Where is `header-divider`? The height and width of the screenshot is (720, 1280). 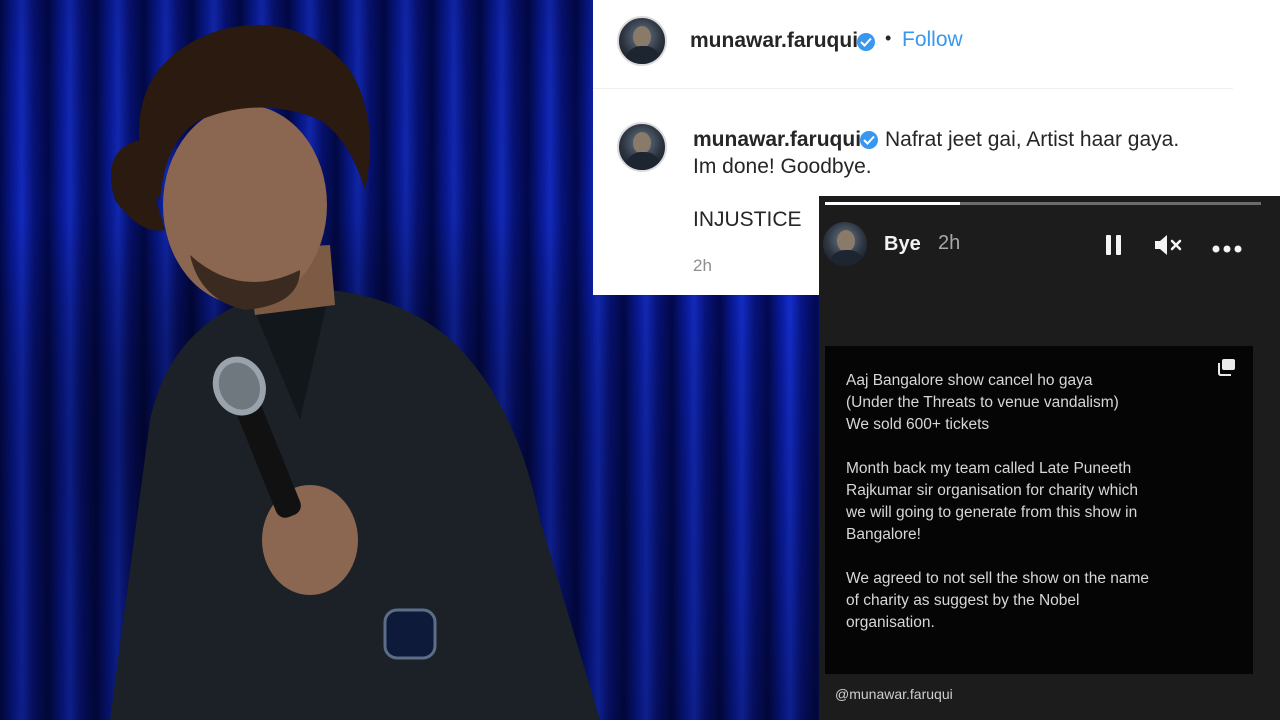
header-divider is located at coordinates (913, 88).